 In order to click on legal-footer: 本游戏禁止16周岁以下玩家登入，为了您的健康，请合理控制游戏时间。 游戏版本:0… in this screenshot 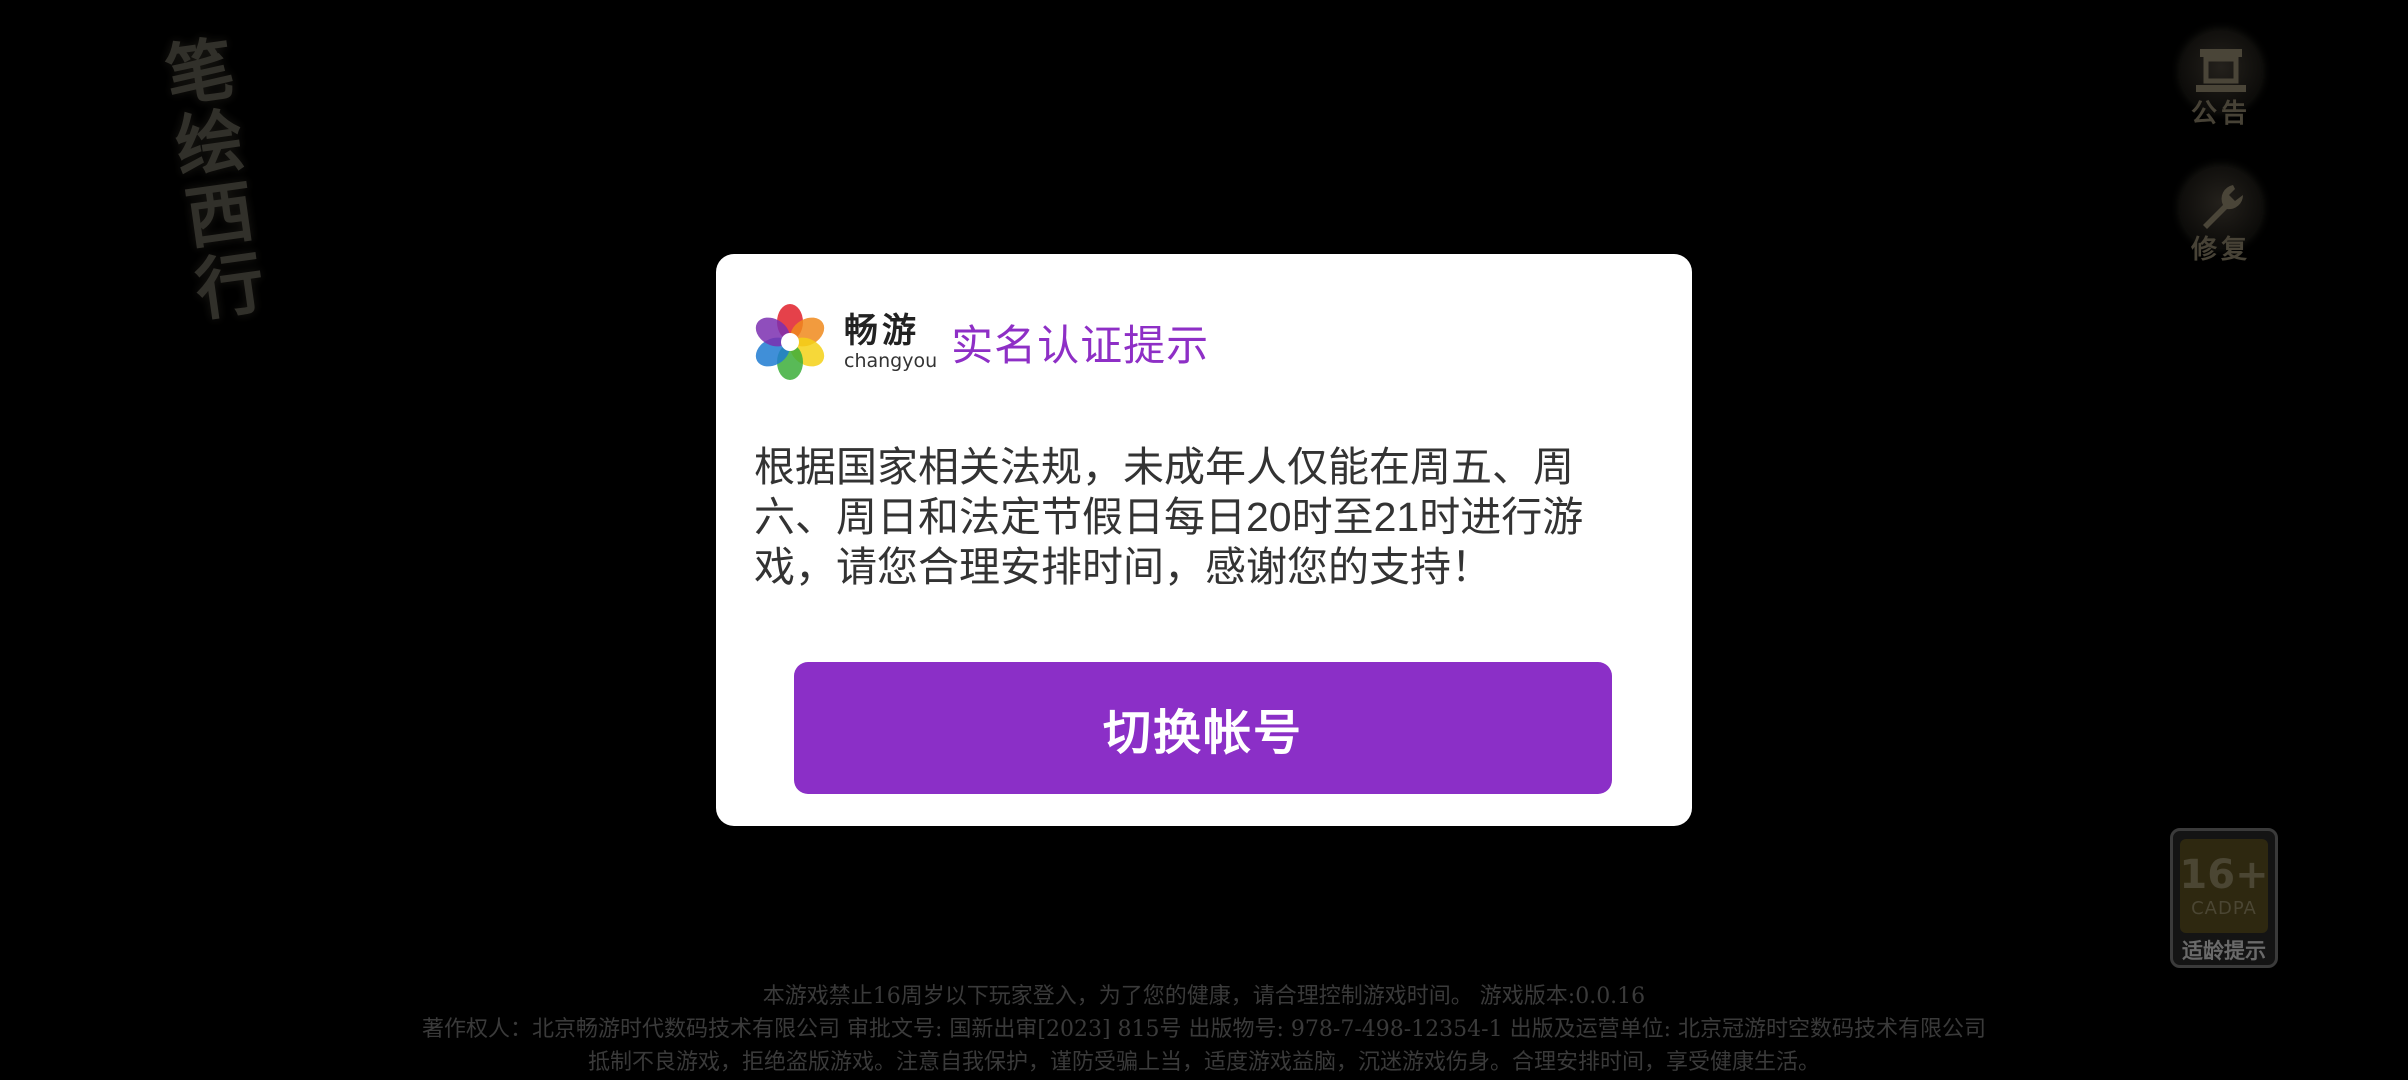, I will do `click(1204, 1029)`.